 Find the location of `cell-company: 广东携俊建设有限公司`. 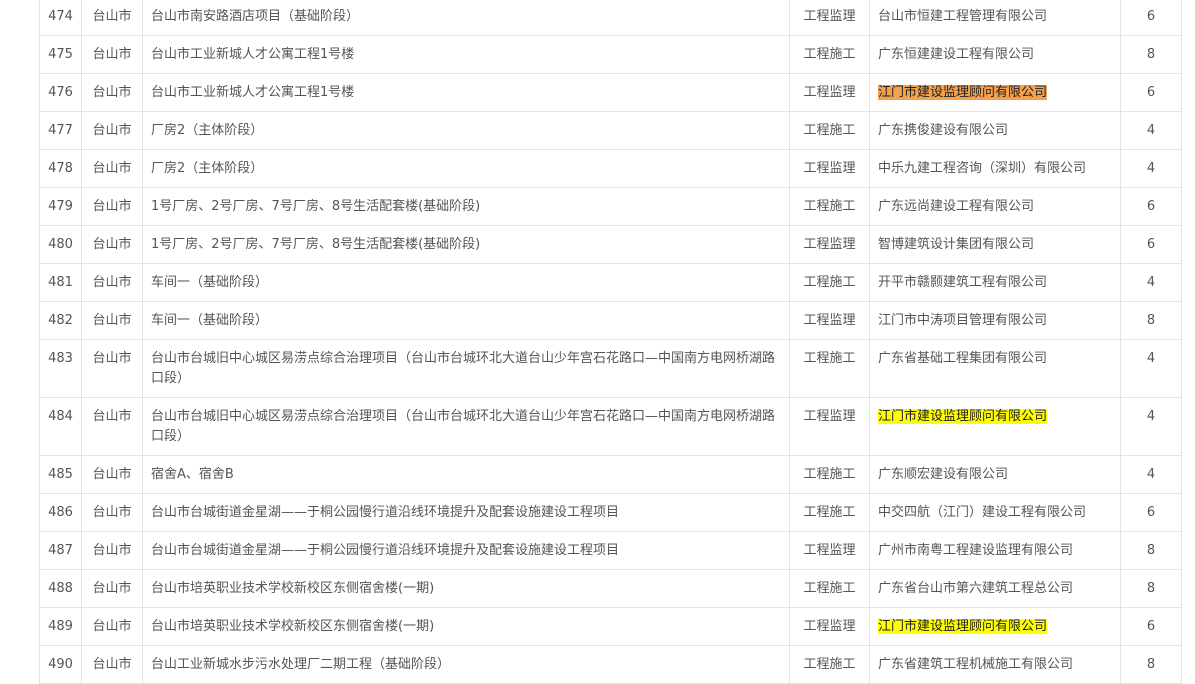

cell-company: 广东携俊建设有限公司 is located at coordinates (995, 130).